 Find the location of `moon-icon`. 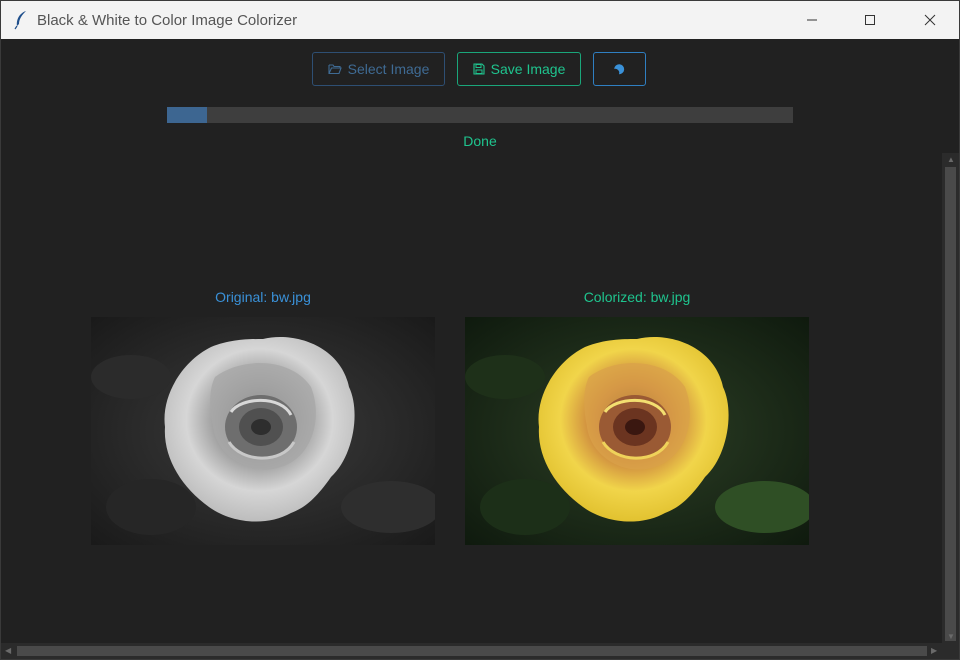

moon-icon is located at coordinates (618, 69).